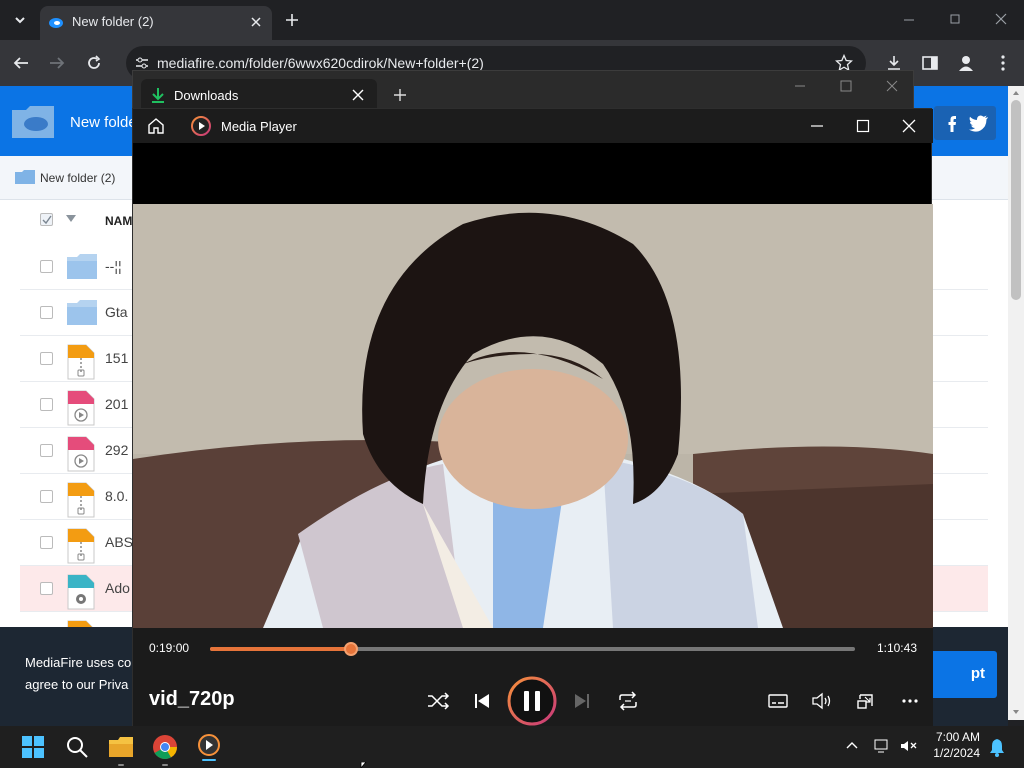 The height and width of the screenshot is (768, 1024). Describe the element at coordinates (956, 745) in the screenshot. I see `system-clock: 7:00 AM 1/2/2024` at that location.